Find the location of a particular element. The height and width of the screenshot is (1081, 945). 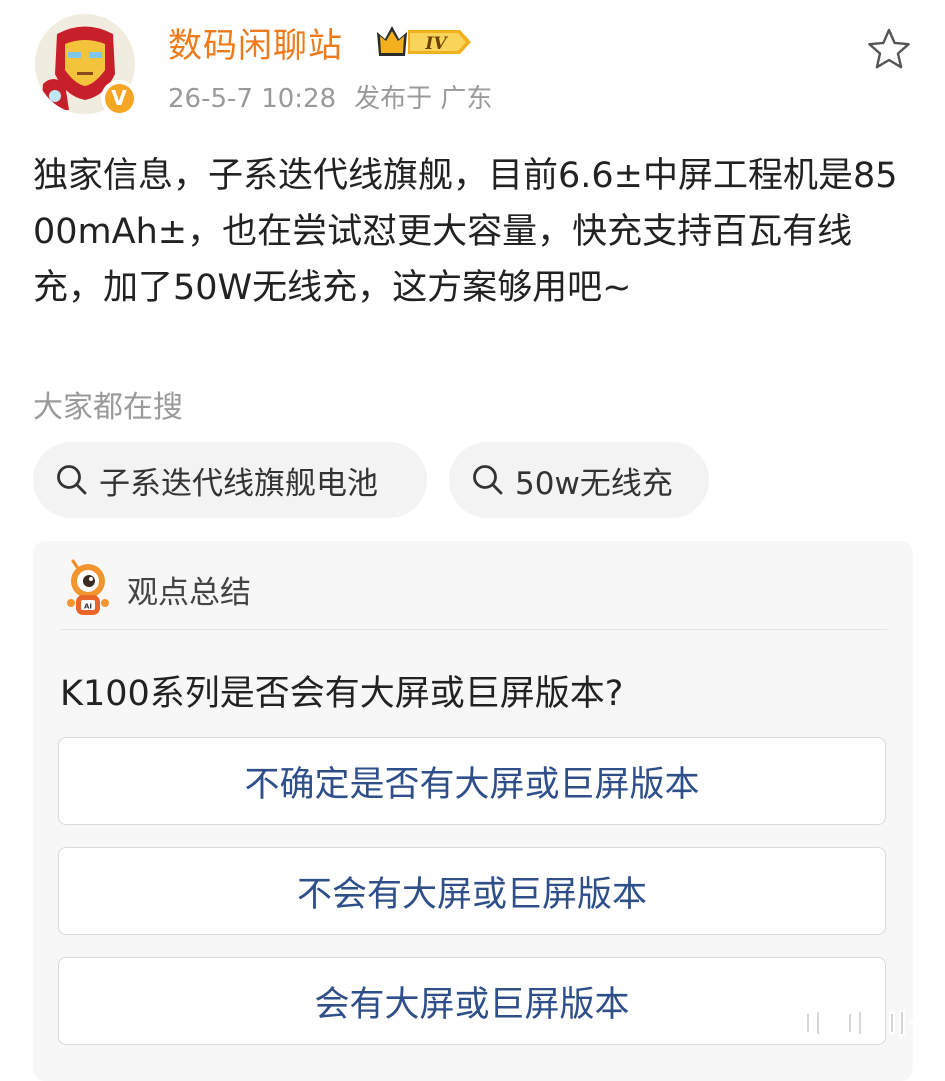

username: 数码闲聊站 is located at coordinates (255, 42).